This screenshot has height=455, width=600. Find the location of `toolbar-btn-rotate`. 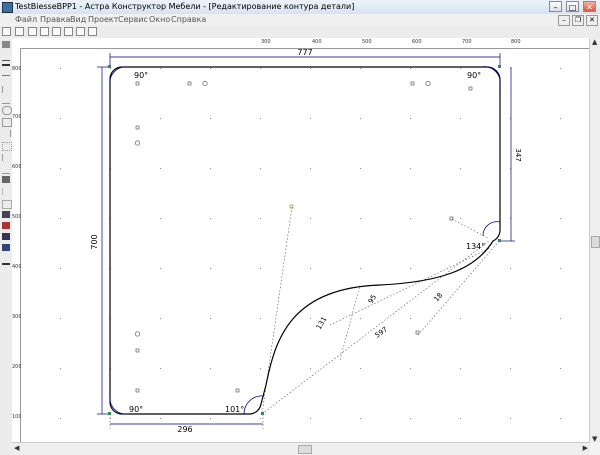

toolbar-btn-rotate is located at coordinates (68, 31).